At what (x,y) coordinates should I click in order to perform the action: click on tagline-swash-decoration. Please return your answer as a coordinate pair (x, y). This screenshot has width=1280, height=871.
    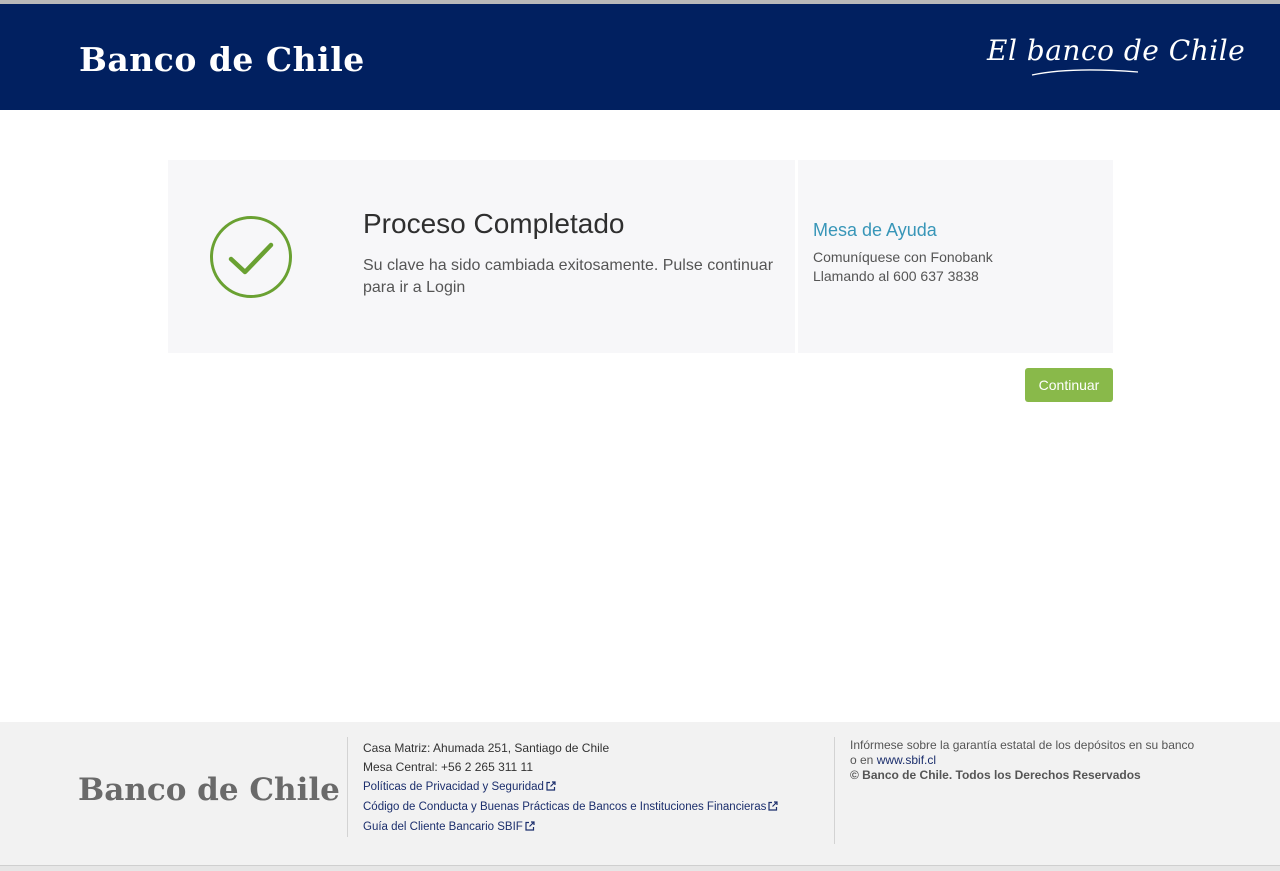
    Looking at the image, I should click on (1085, 72).